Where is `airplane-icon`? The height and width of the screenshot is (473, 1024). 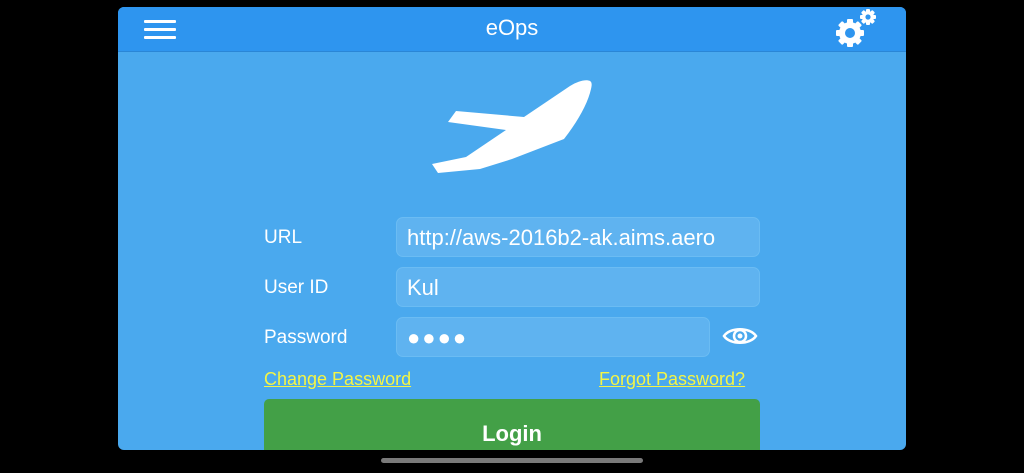 airplane-icon is located at coordinates (512, 126).